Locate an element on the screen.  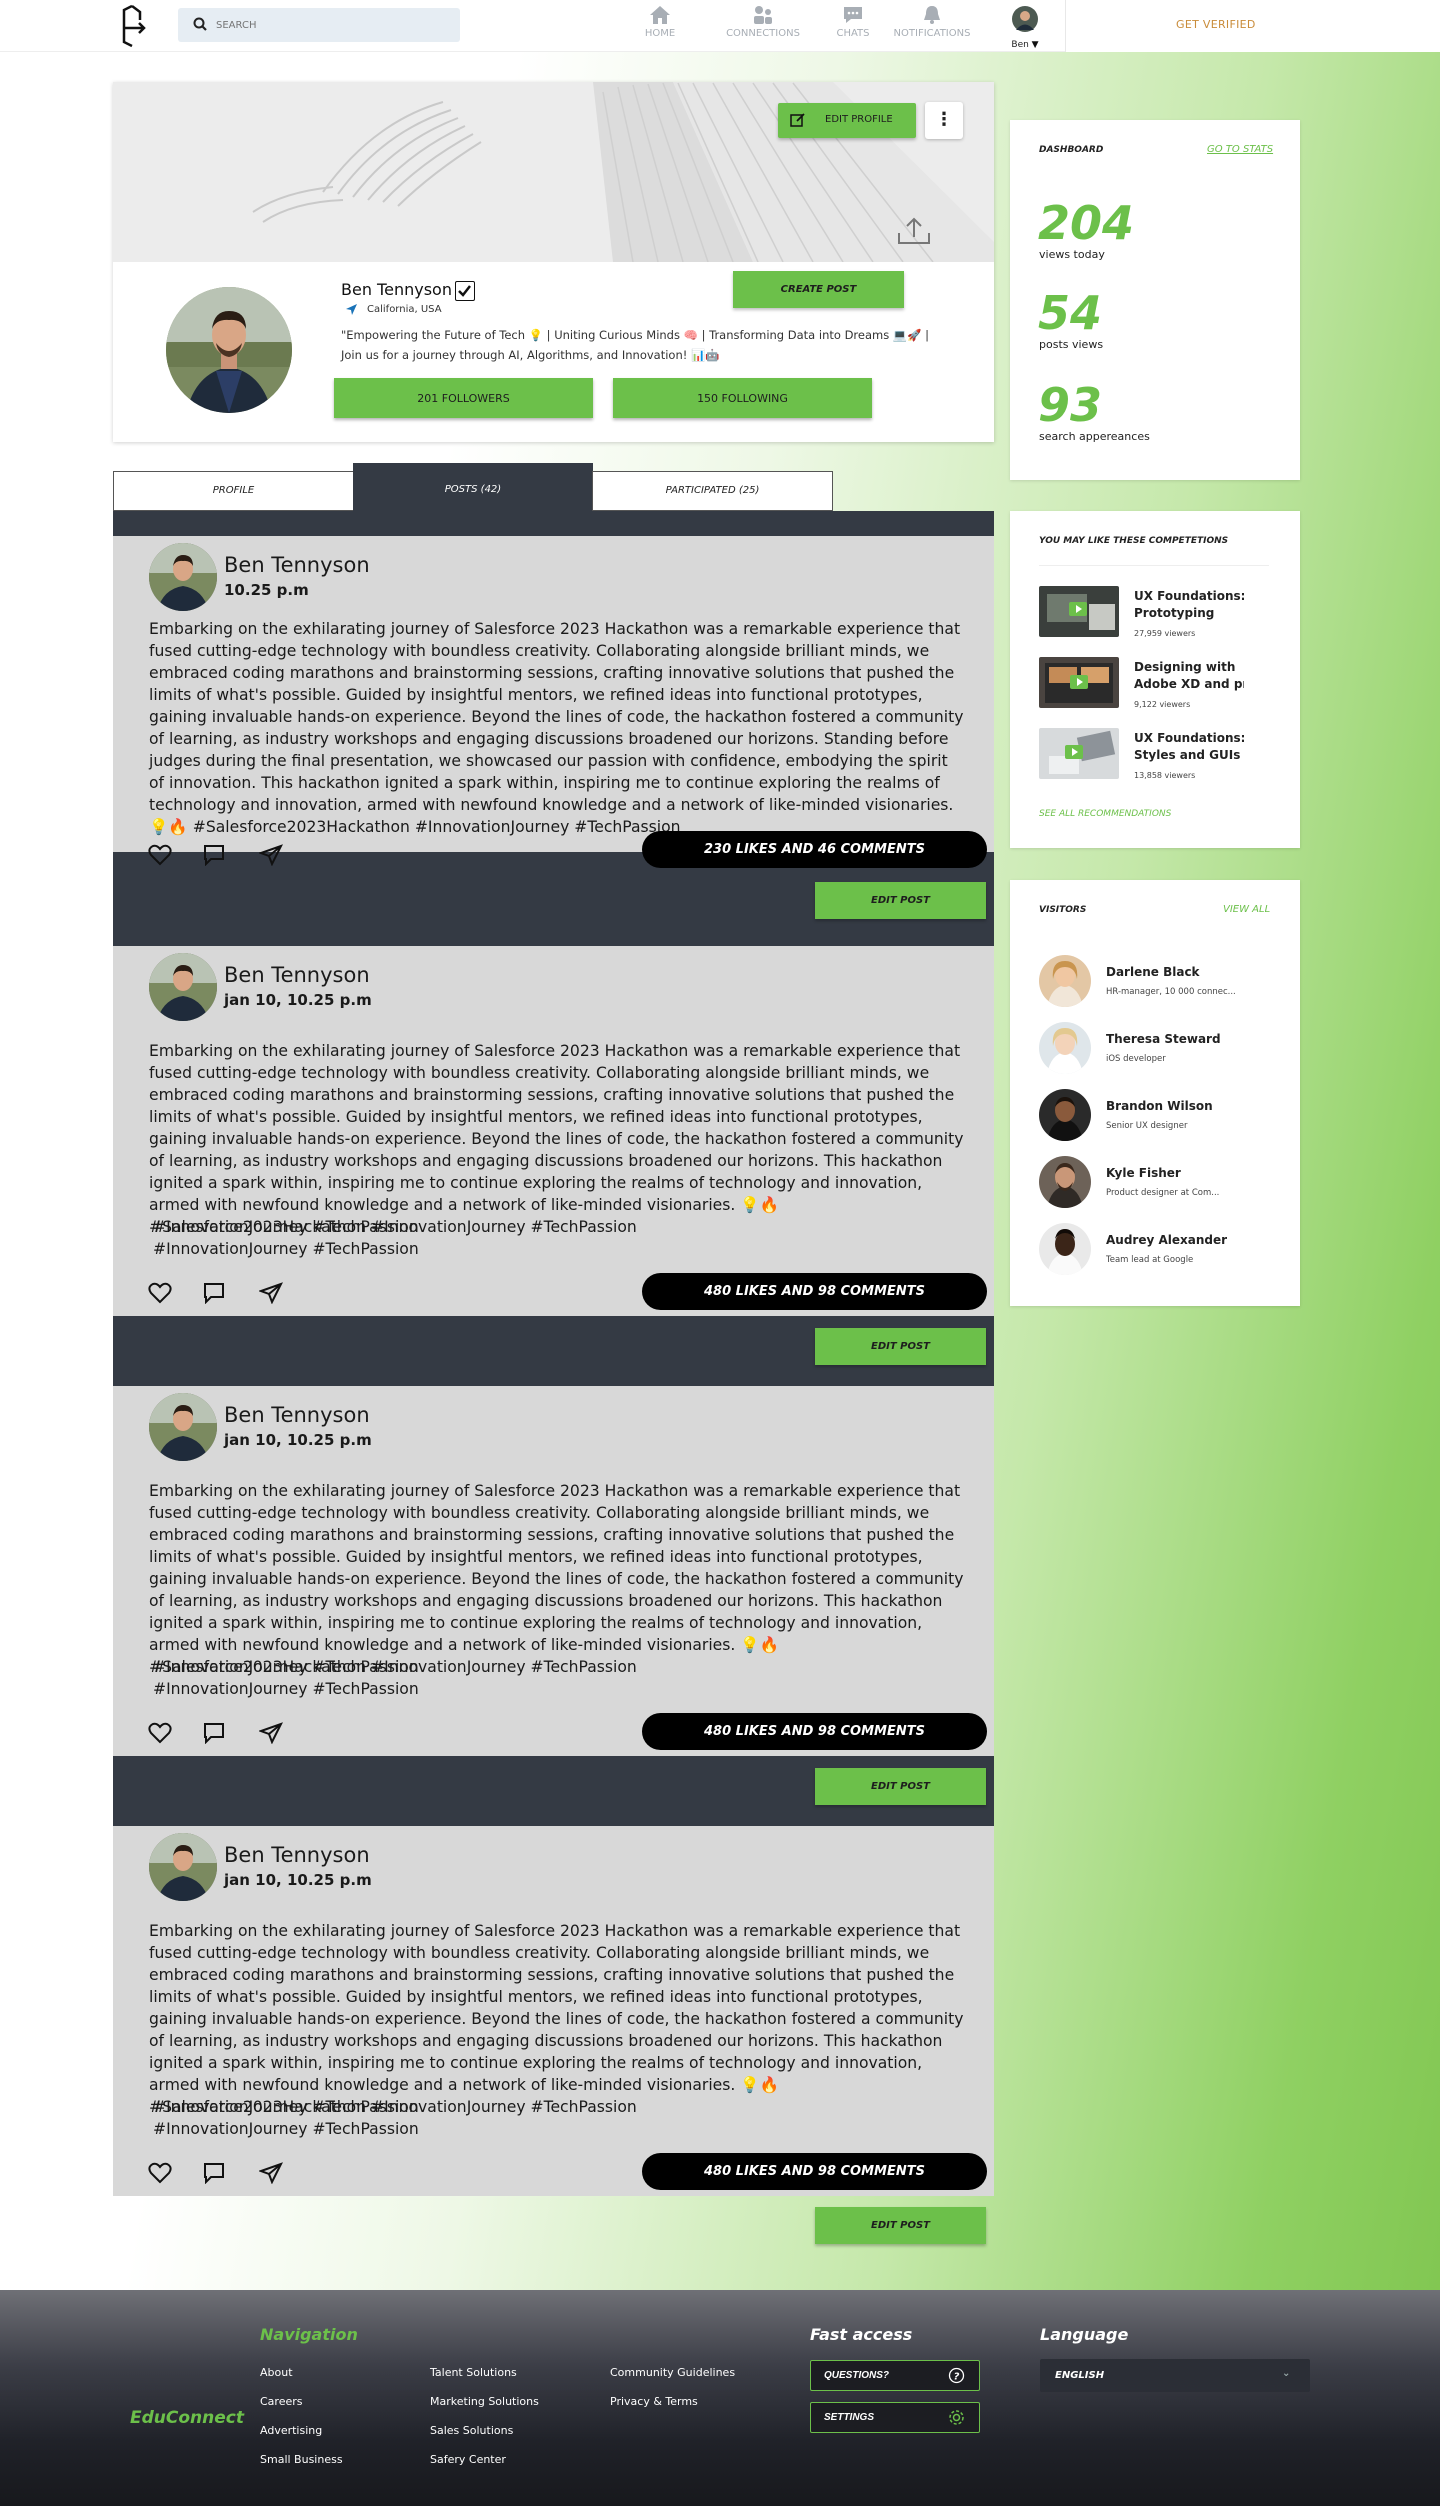
logo-icon is located at coordinates (136, 26).